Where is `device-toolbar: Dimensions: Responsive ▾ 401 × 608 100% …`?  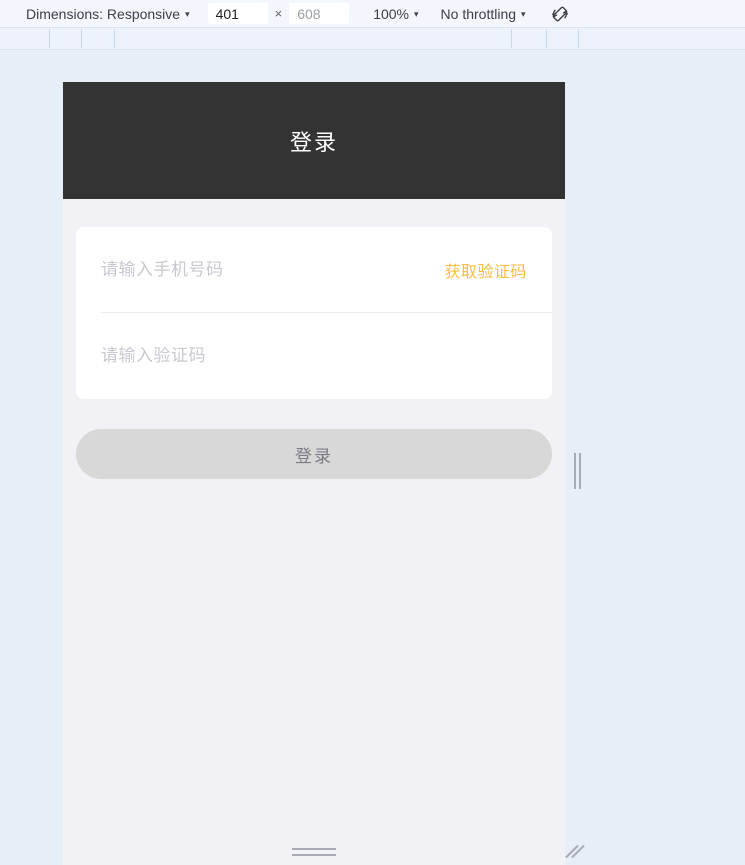
device-toolbar: Dimensions: Responsive ▾ 401 × 608 100% … is located at coordinates (372, 14).